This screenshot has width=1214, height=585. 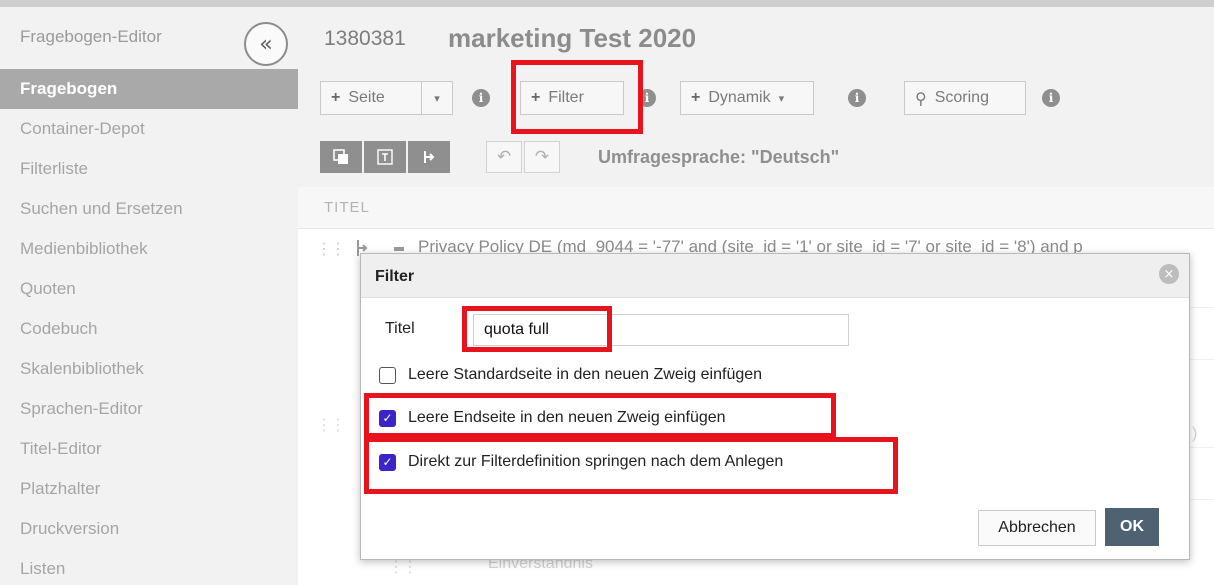 I want to click on add-dynamik-button: + Dynamik ▾, so click(x=747, y=98).